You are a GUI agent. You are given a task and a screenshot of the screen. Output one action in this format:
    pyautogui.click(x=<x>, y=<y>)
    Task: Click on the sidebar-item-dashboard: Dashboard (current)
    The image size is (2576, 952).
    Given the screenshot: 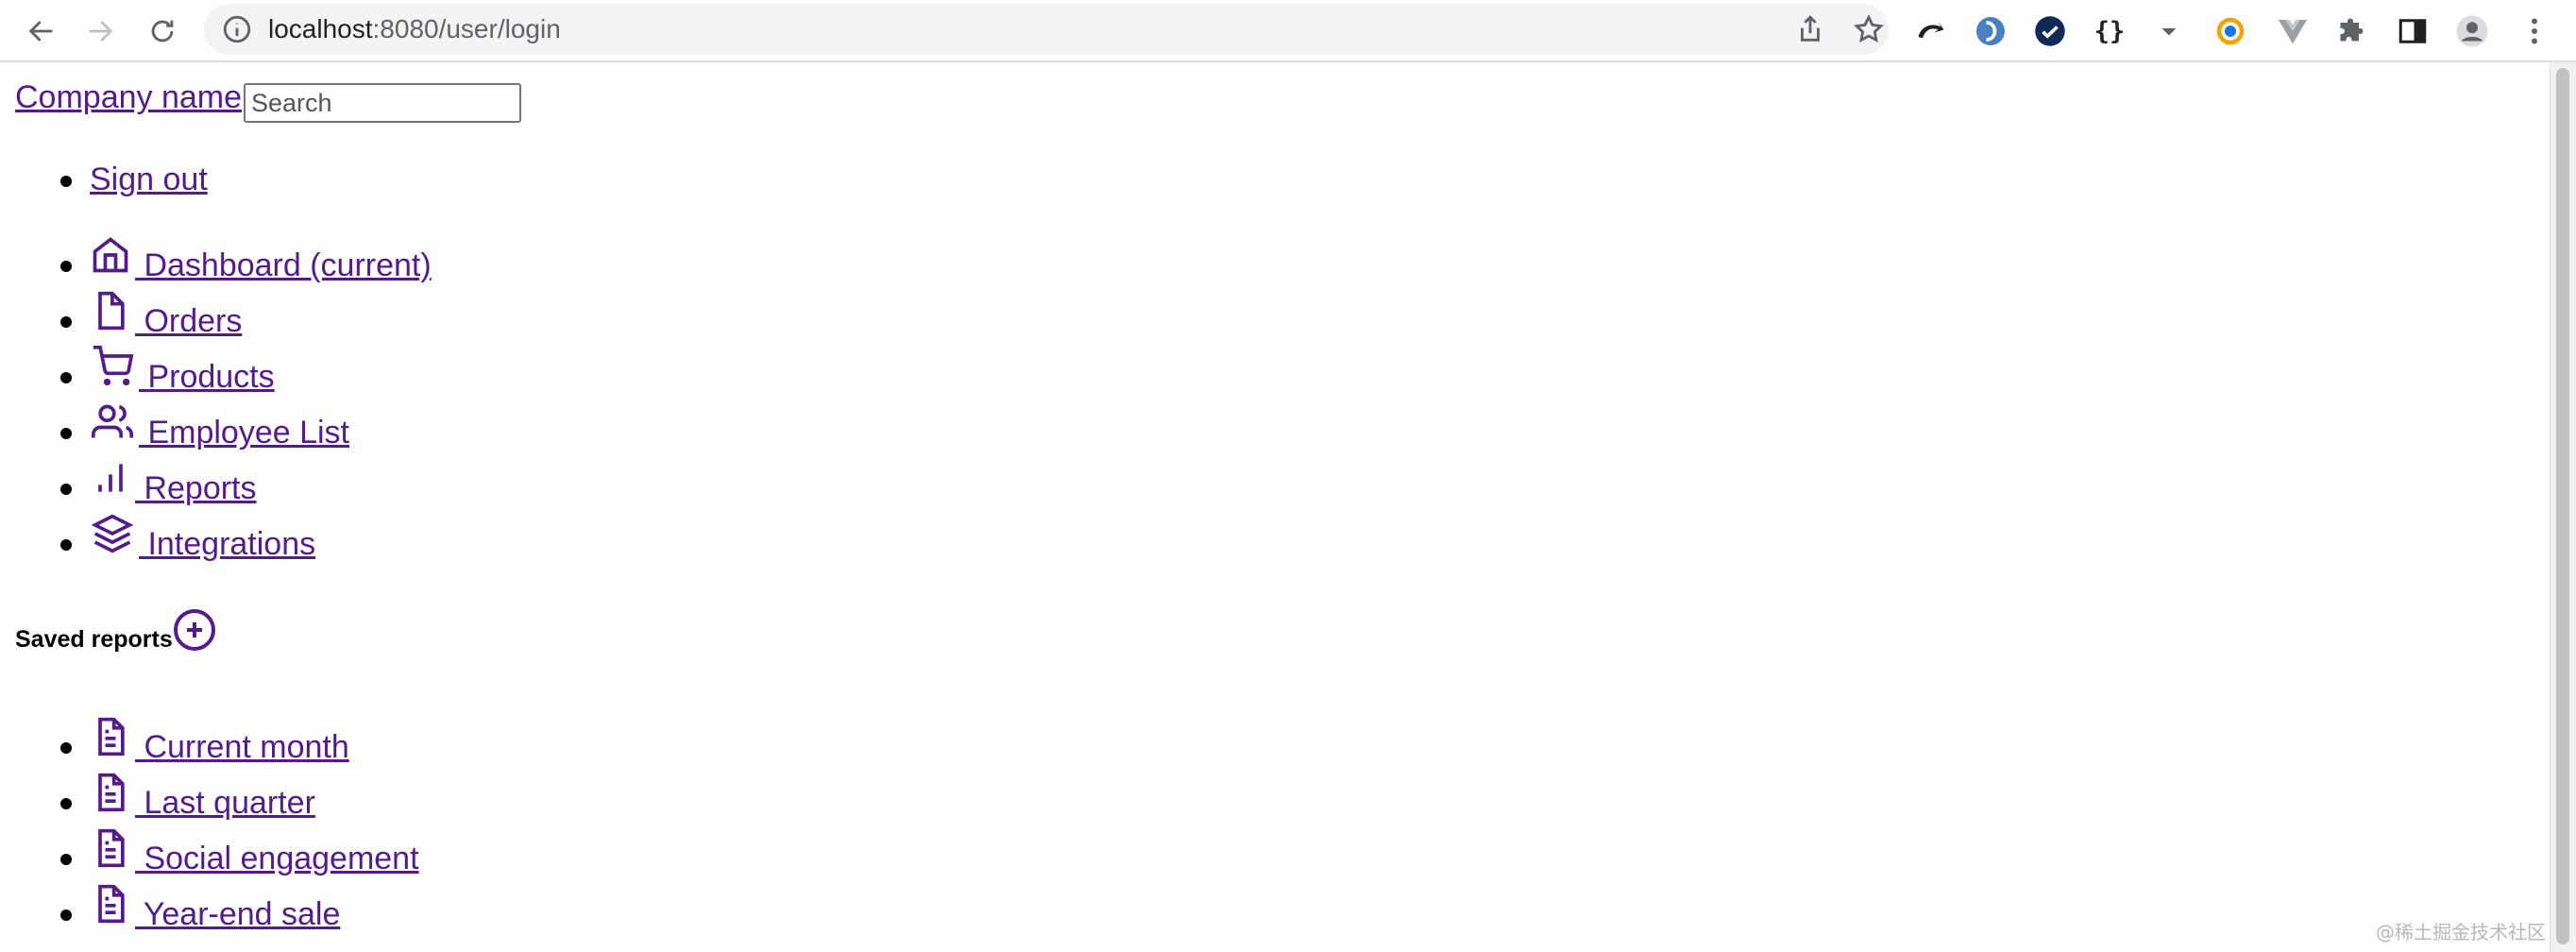 What is the action you would take?
    pyautogui.click(x=377, y=256)
    